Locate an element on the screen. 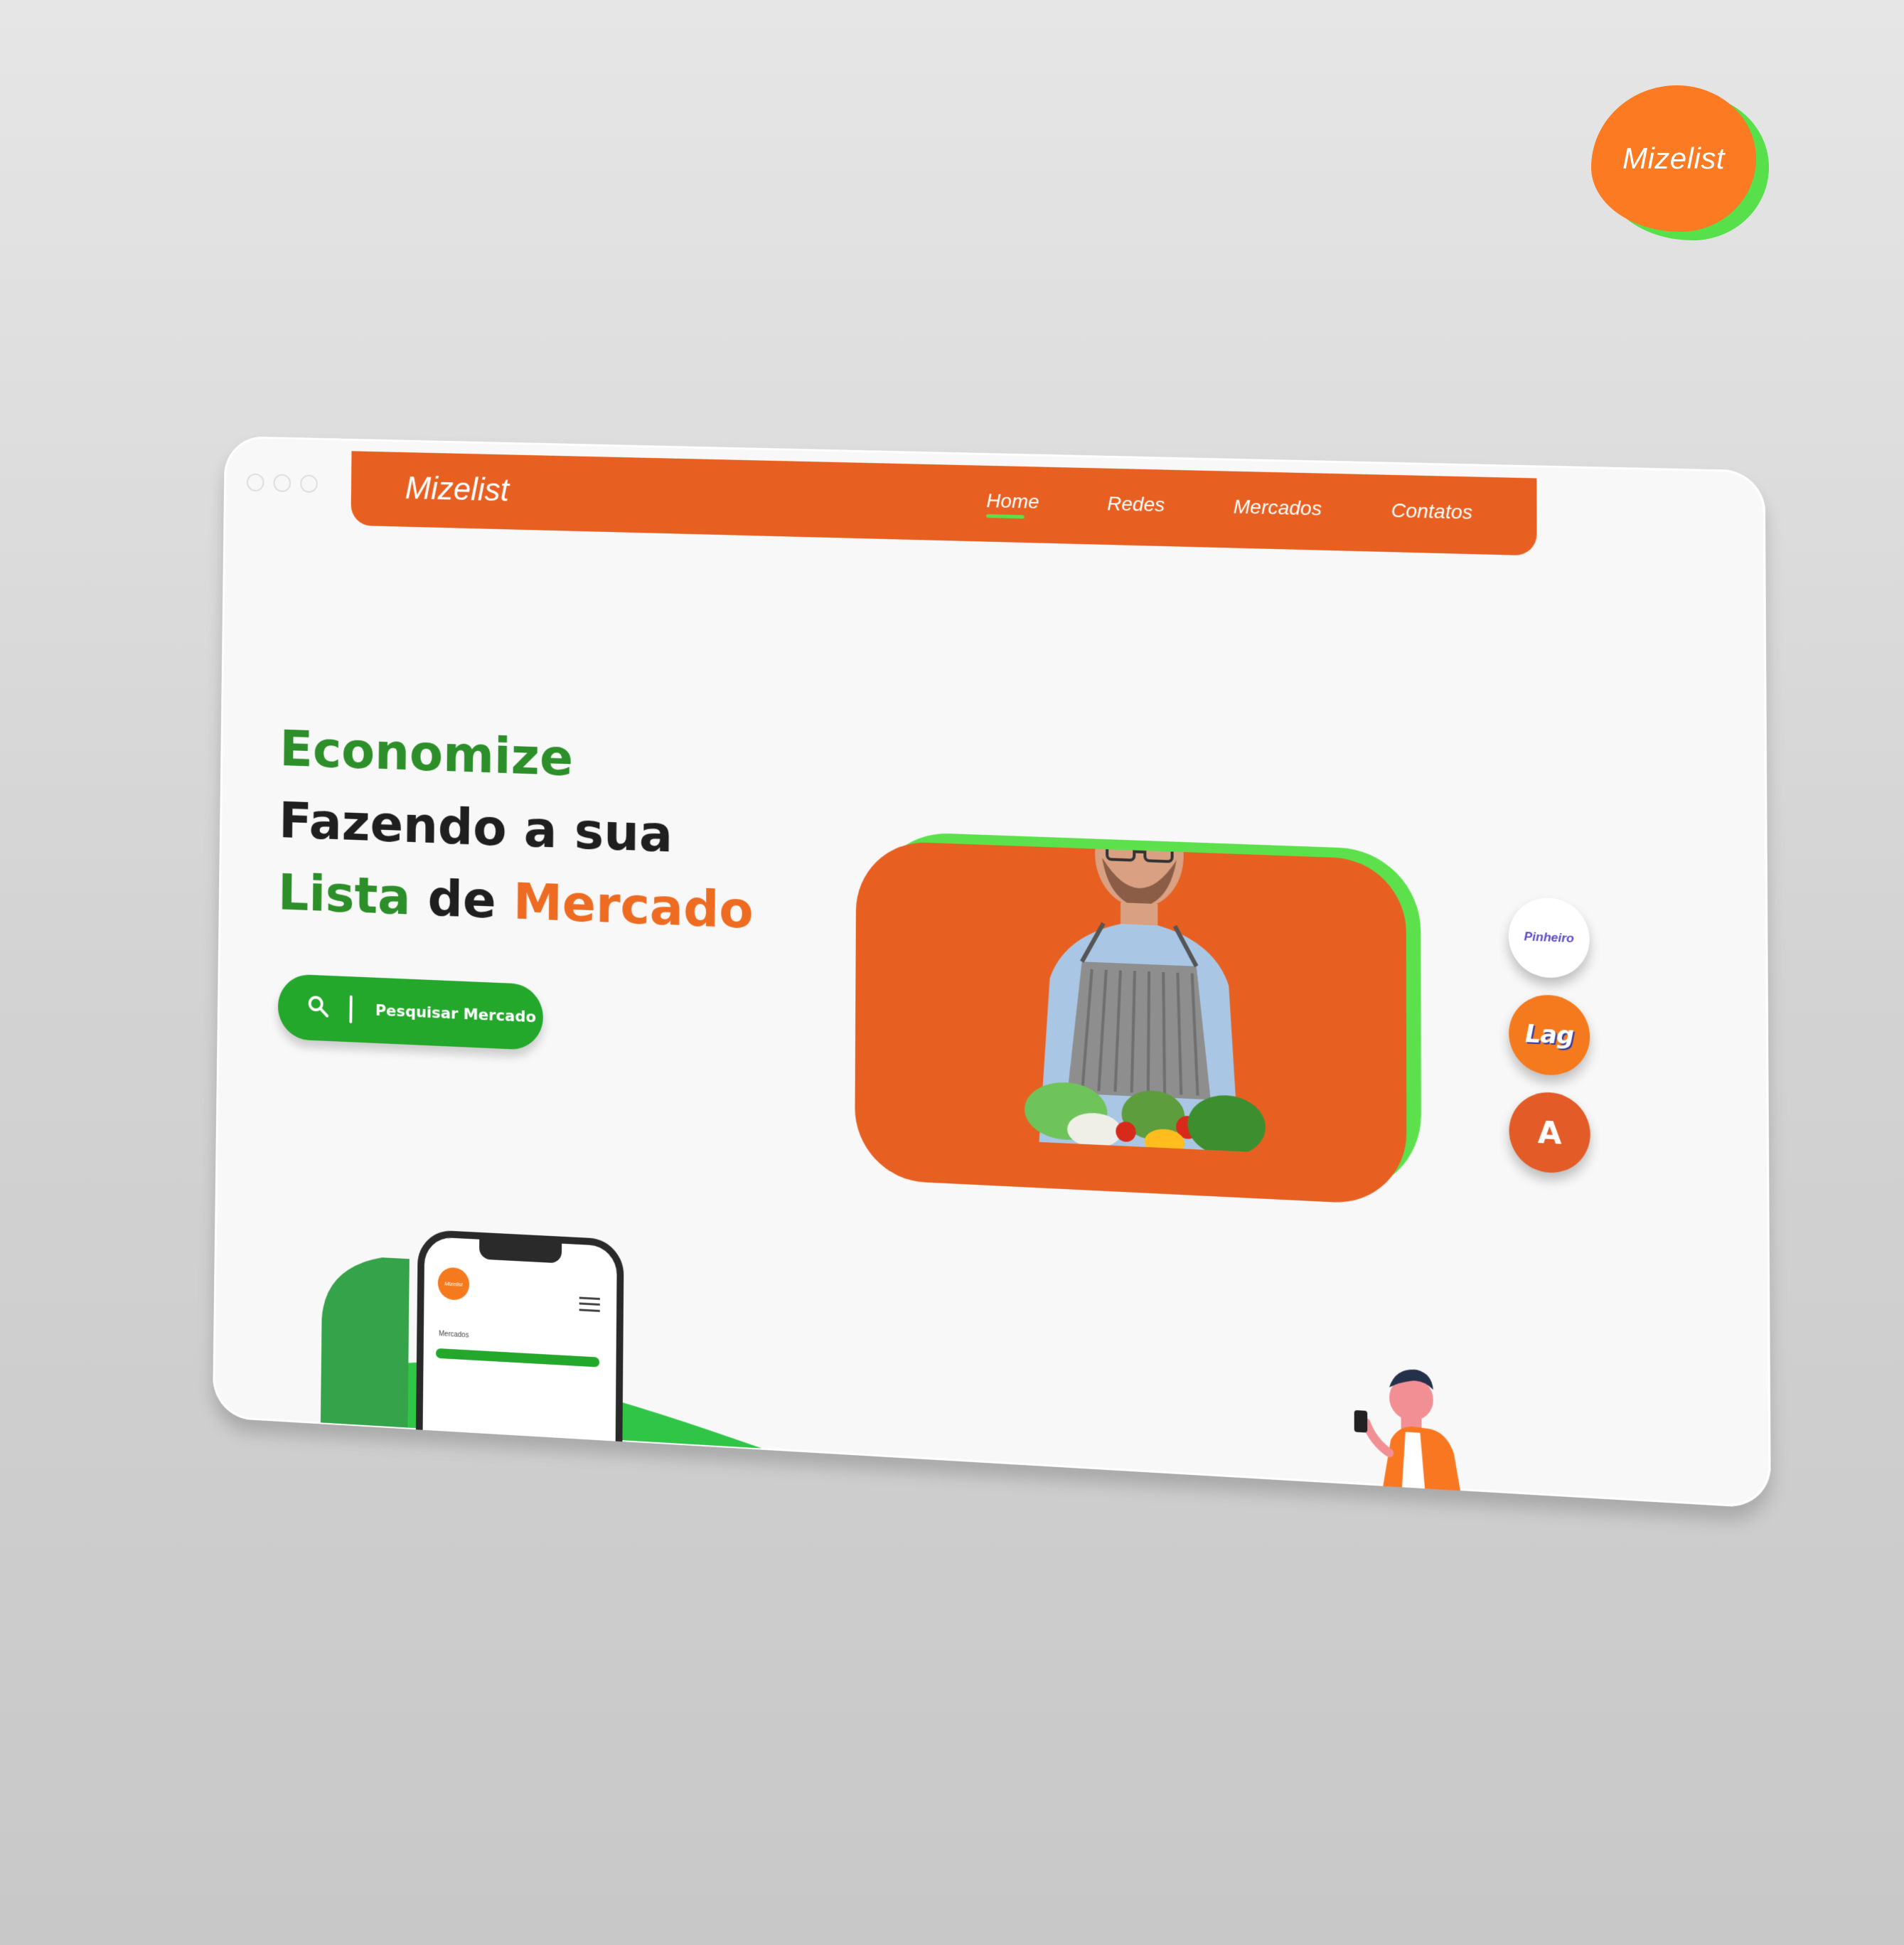 This screenshot has height=1945, width=1904. market-logo-pinheiro-label: Pinheiro is located at coordinates (1548, 937).